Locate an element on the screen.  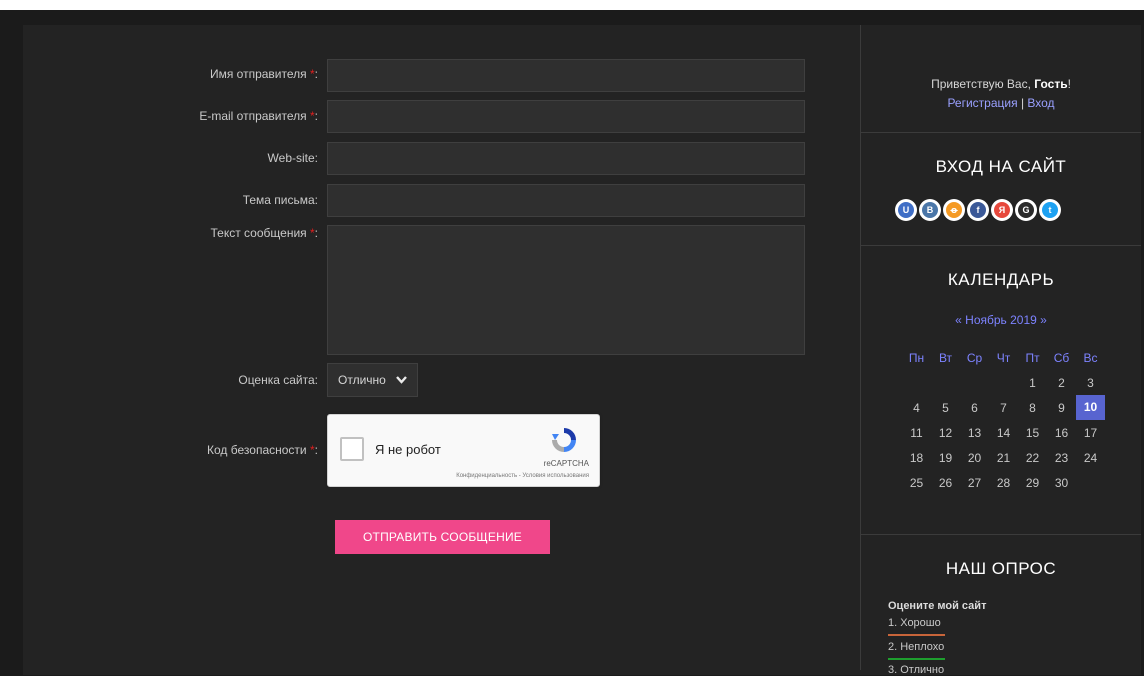
auth-links: Регистрация | Вход is located at coordinates (1001, 103).